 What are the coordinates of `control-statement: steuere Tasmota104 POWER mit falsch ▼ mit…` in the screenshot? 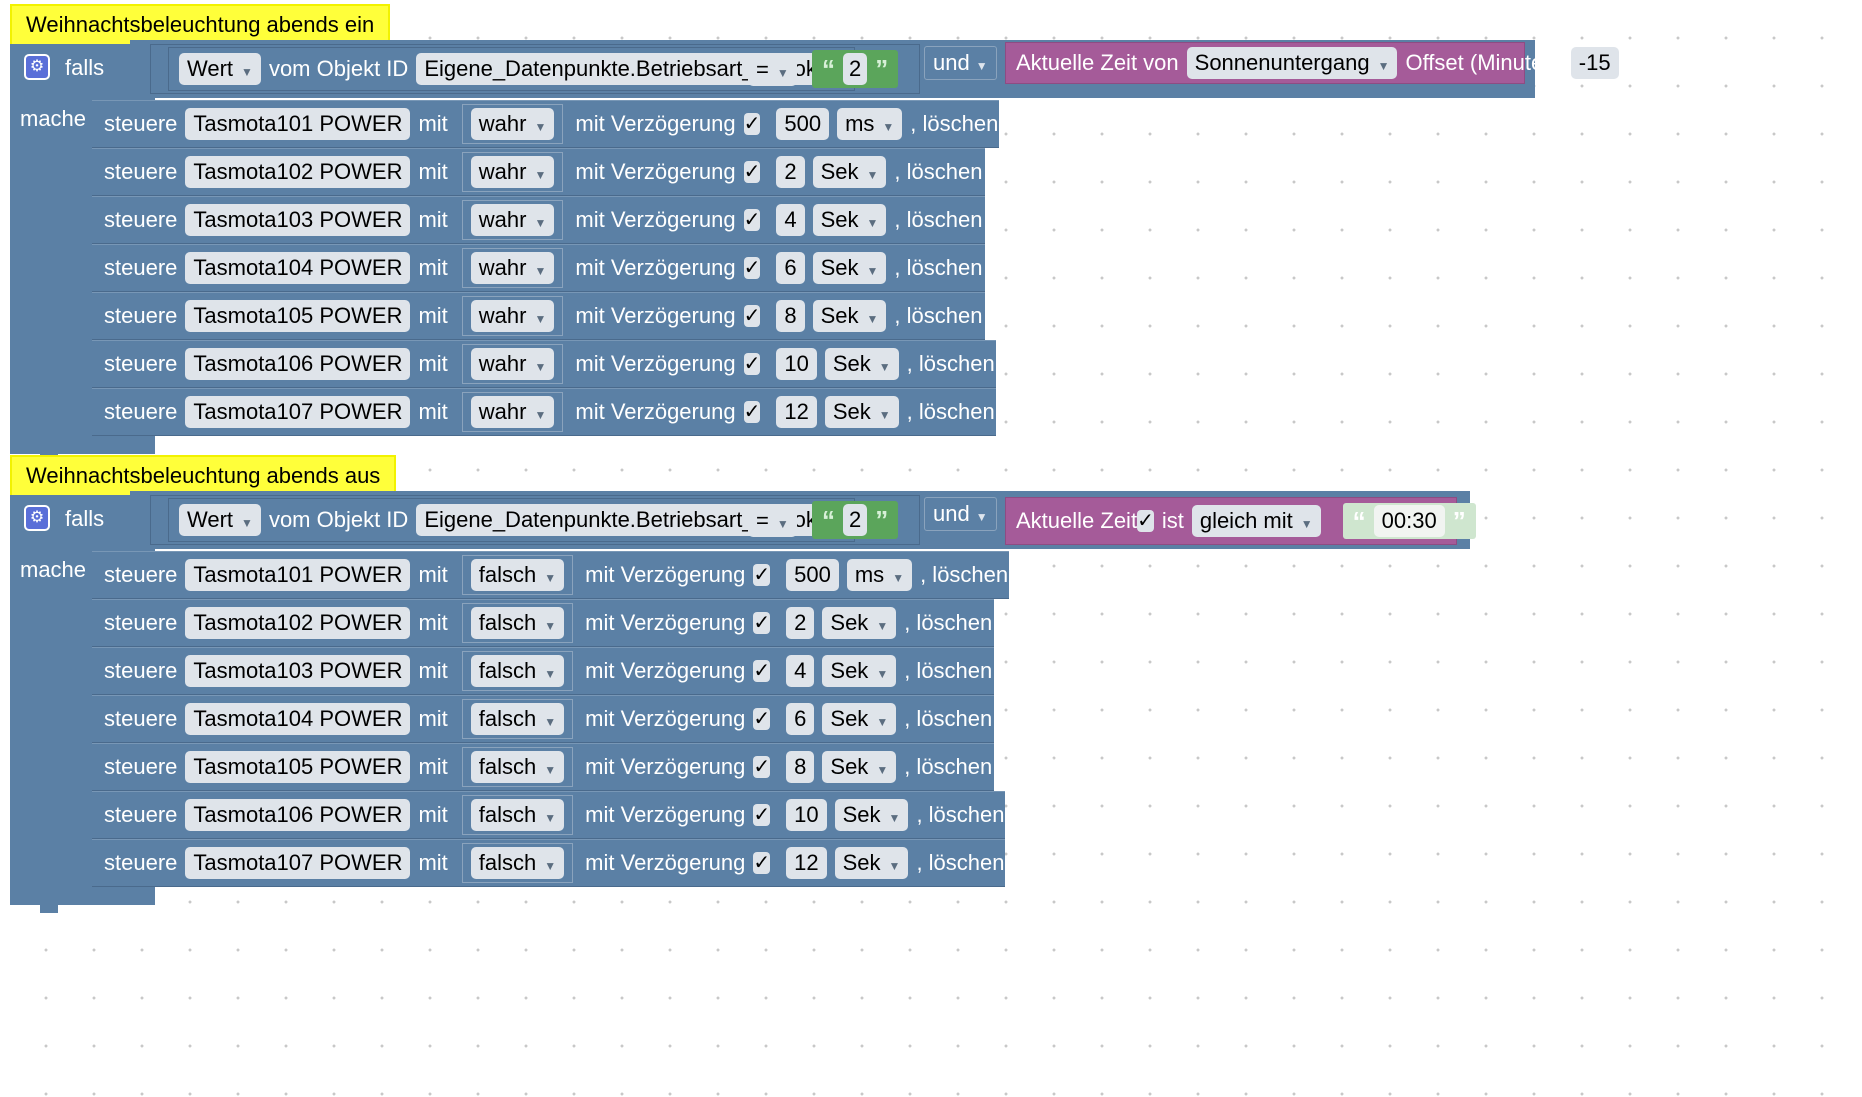 It's located at (588, 719).